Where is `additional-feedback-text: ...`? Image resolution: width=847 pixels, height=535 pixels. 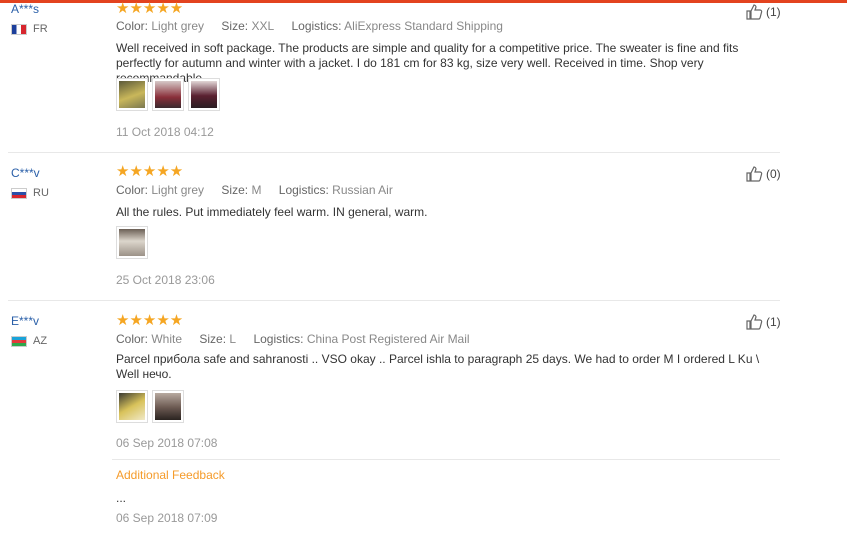 additional-feedback-text: ... is located at coordinates (121, 498).